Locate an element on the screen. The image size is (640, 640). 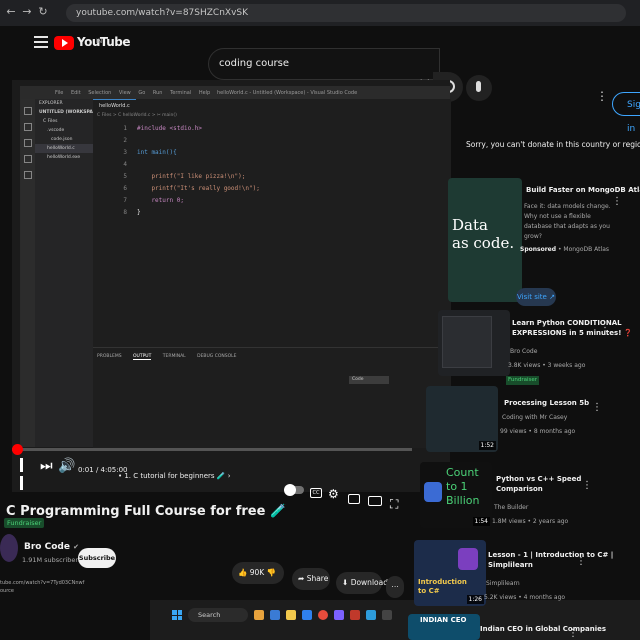
video-thumbnail: Introduction to C# 1:26 is located at coordinates (450, 573).